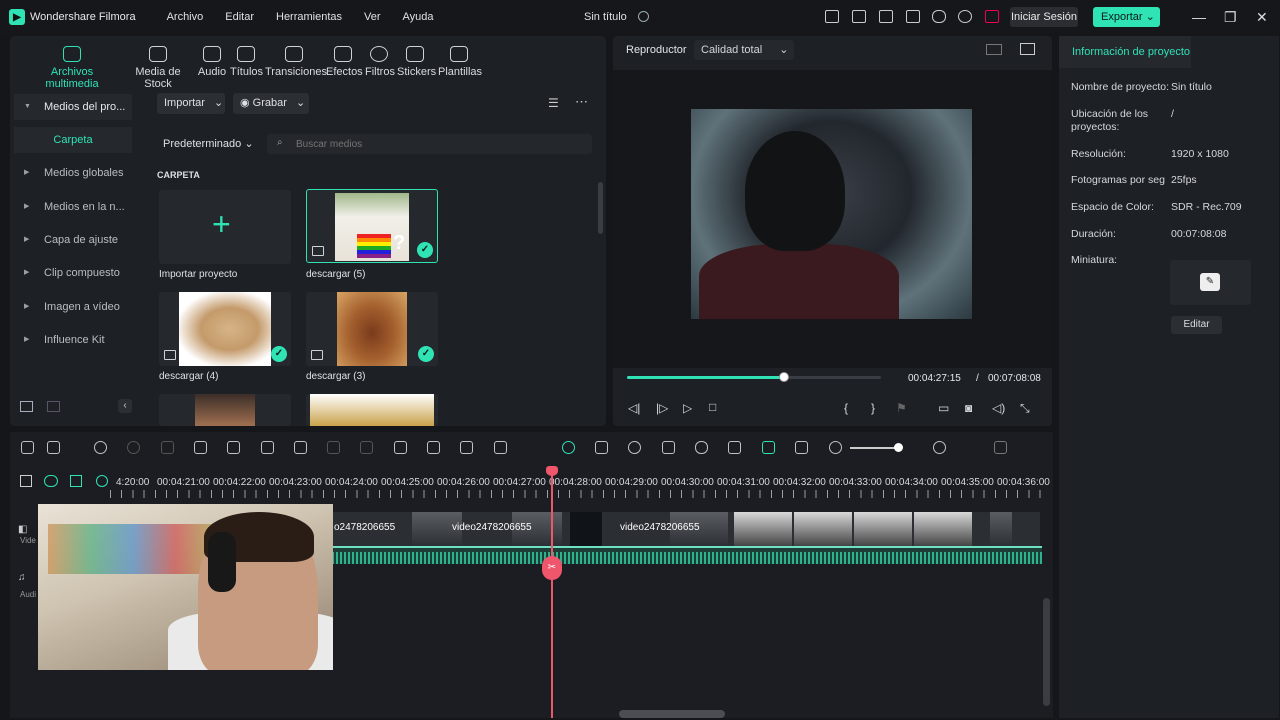  I want to click on mark-in-icon: {, so click(846, 408).